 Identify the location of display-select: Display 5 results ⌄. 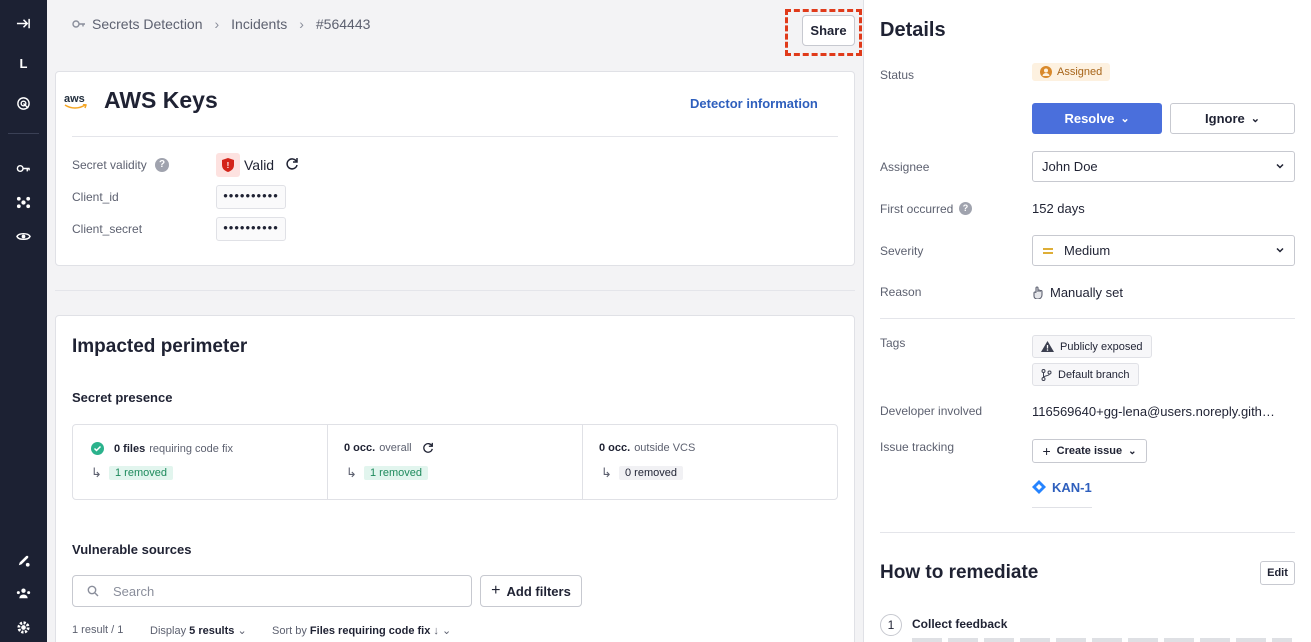
(198, 630).